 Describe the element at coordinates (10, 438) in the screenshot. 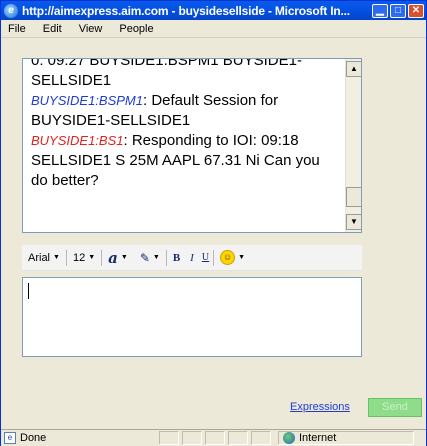

I see `page-icon: e` at that location.